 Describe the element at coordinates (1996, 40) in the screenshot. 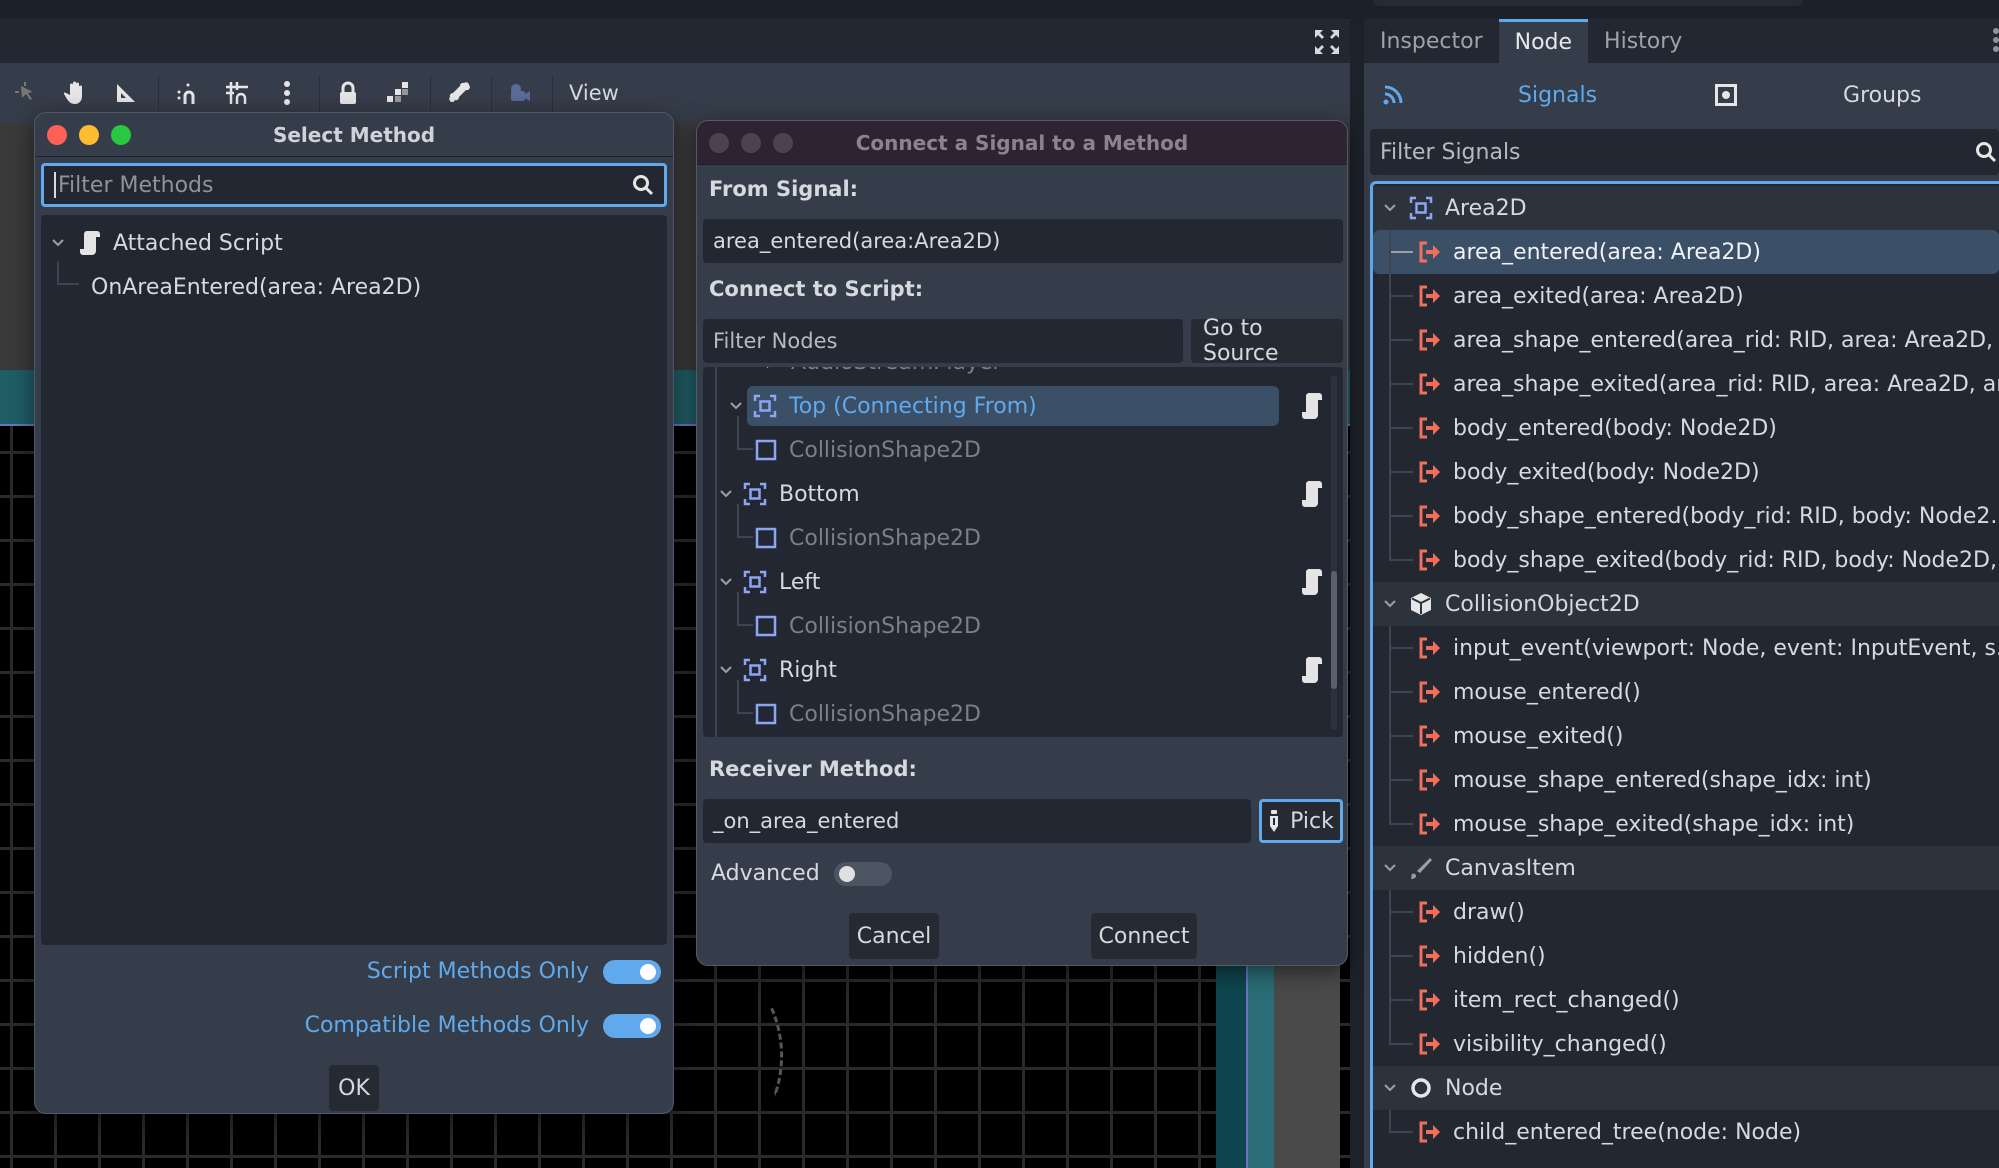

I see `dock-menu-icon` at that location.